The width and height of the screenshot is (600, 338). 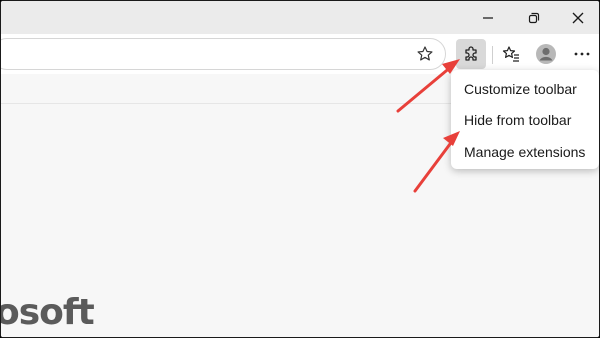 What do you see at coordinates (520, 89) in the screenshot?
I see `customize-toolbar-item: Customize toolbar` at bounding box center [520, 89].